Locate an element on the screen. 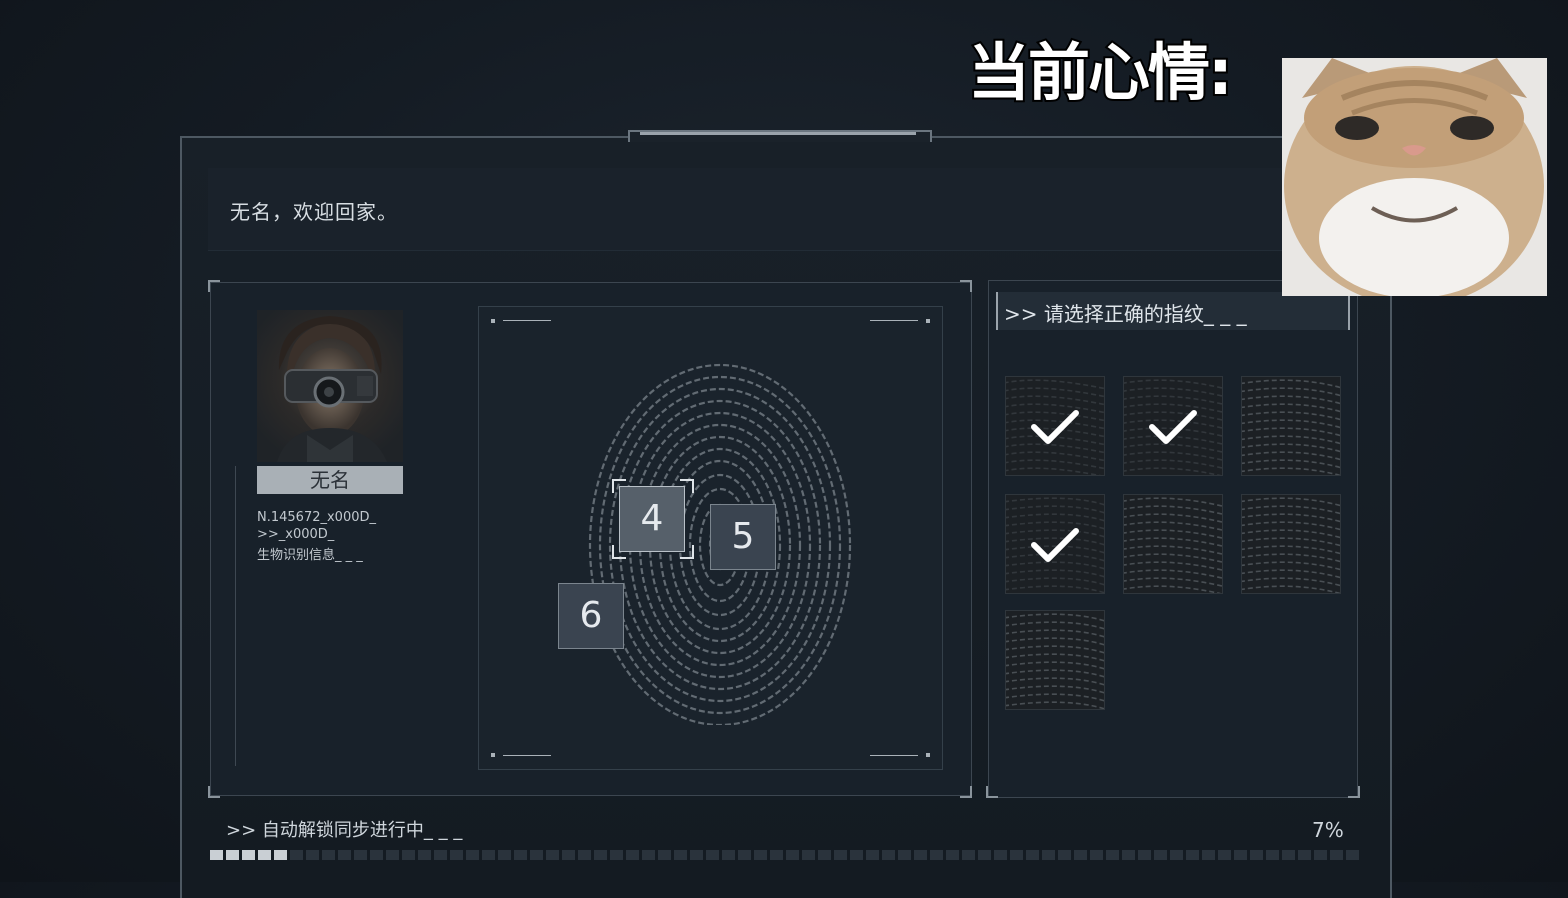  frame-top-tab-highlight is located at coordinates (778, 133).